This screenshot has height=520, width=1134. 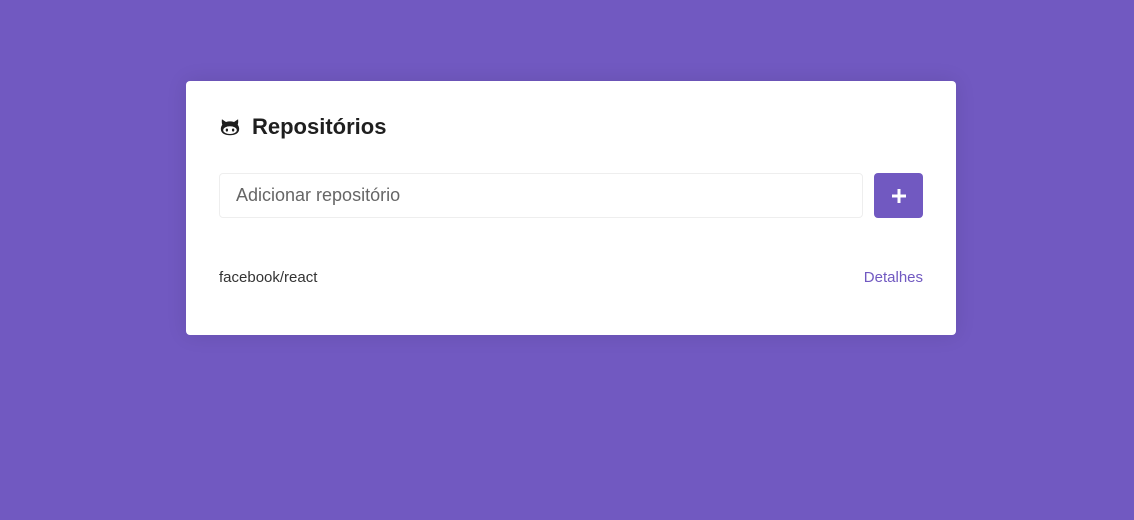 I want to click on repository-name: facebook/react, so click(x=268, y=277).